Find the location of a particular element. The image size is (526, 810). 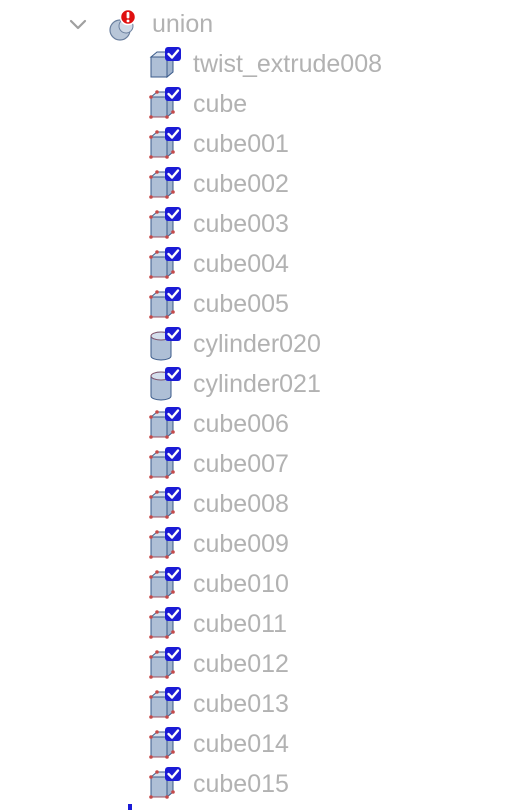

tree-item-label: cube002 is located at coordinates (241, 184).